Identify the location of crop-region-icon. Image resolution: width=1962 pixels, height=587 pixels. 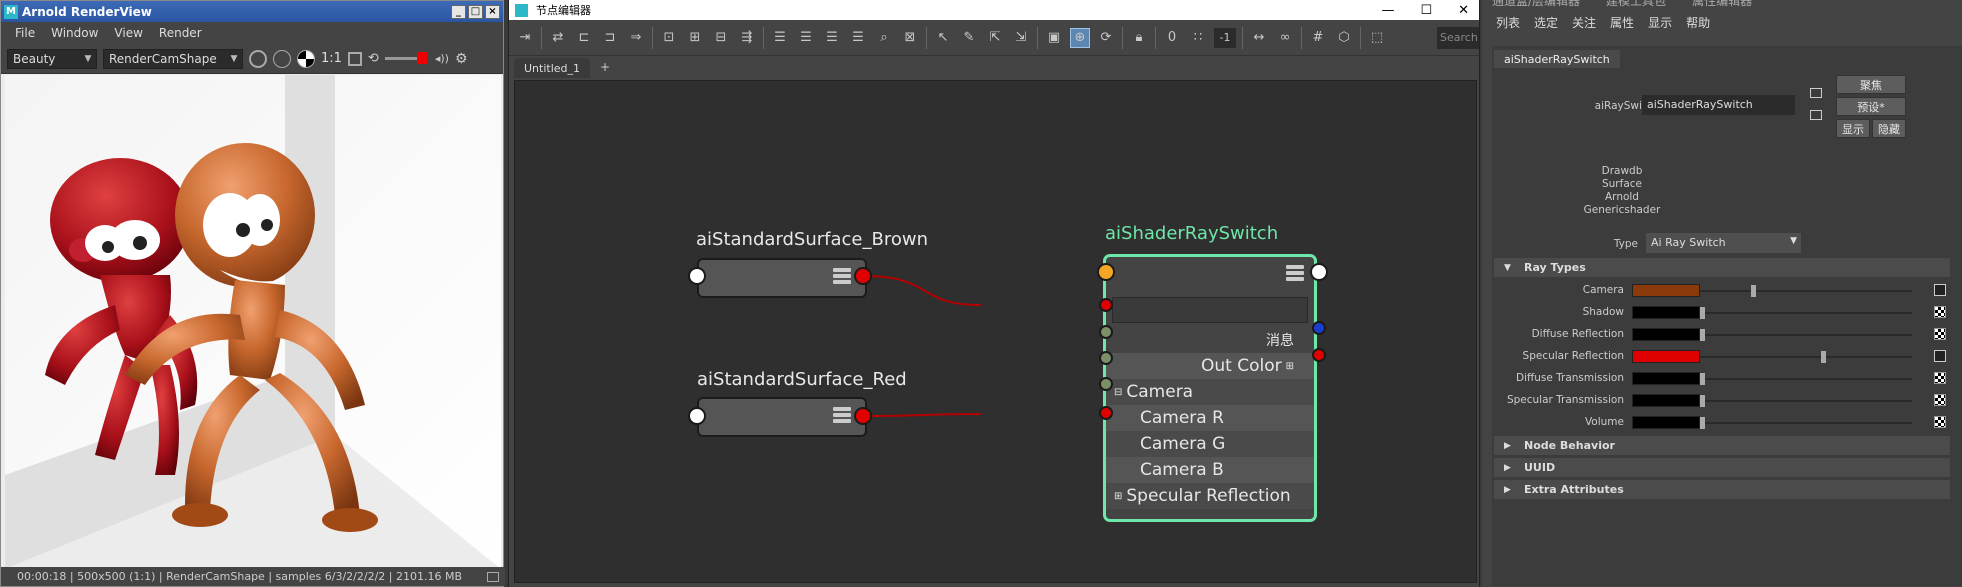
(354, 58).